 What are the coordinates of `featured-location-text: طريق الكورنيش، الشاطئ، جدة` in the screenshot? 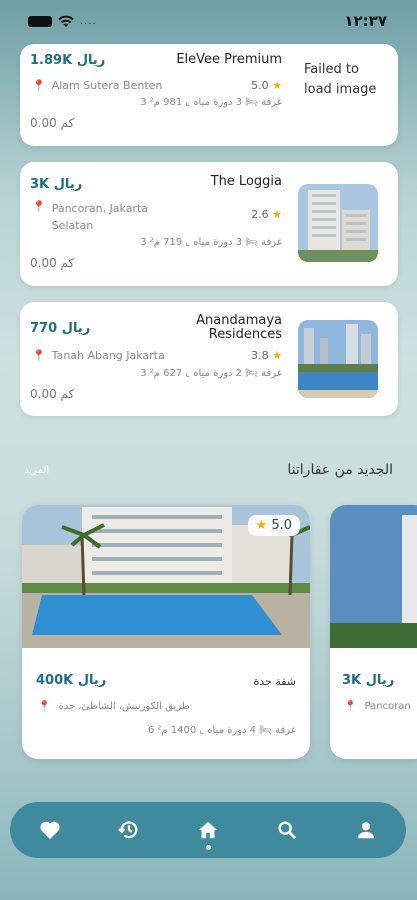 It's located at (124, 706).